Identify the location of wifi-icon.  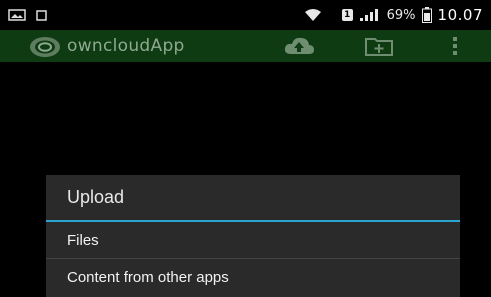
(312, 15).